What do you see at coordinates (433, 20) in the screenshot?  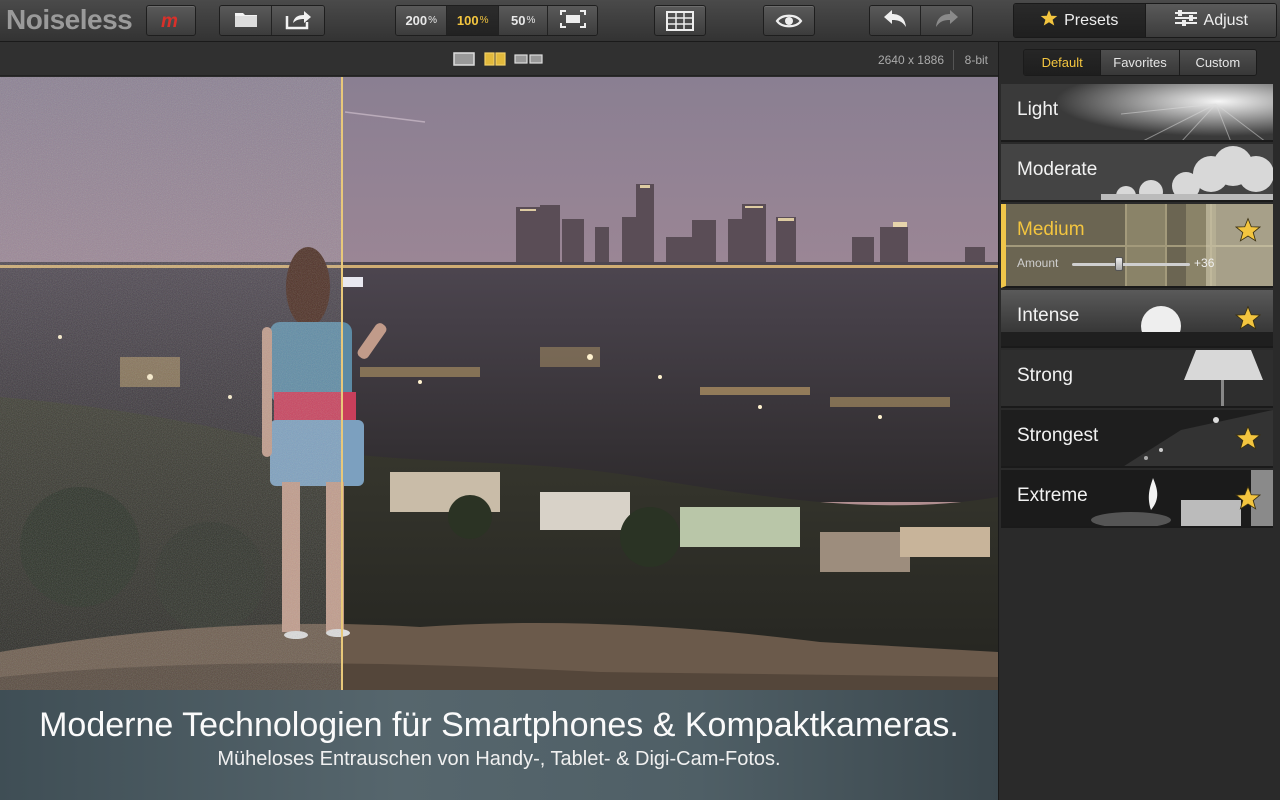 I see `zoom-200-unit: %` at bounding box center [433, 20].